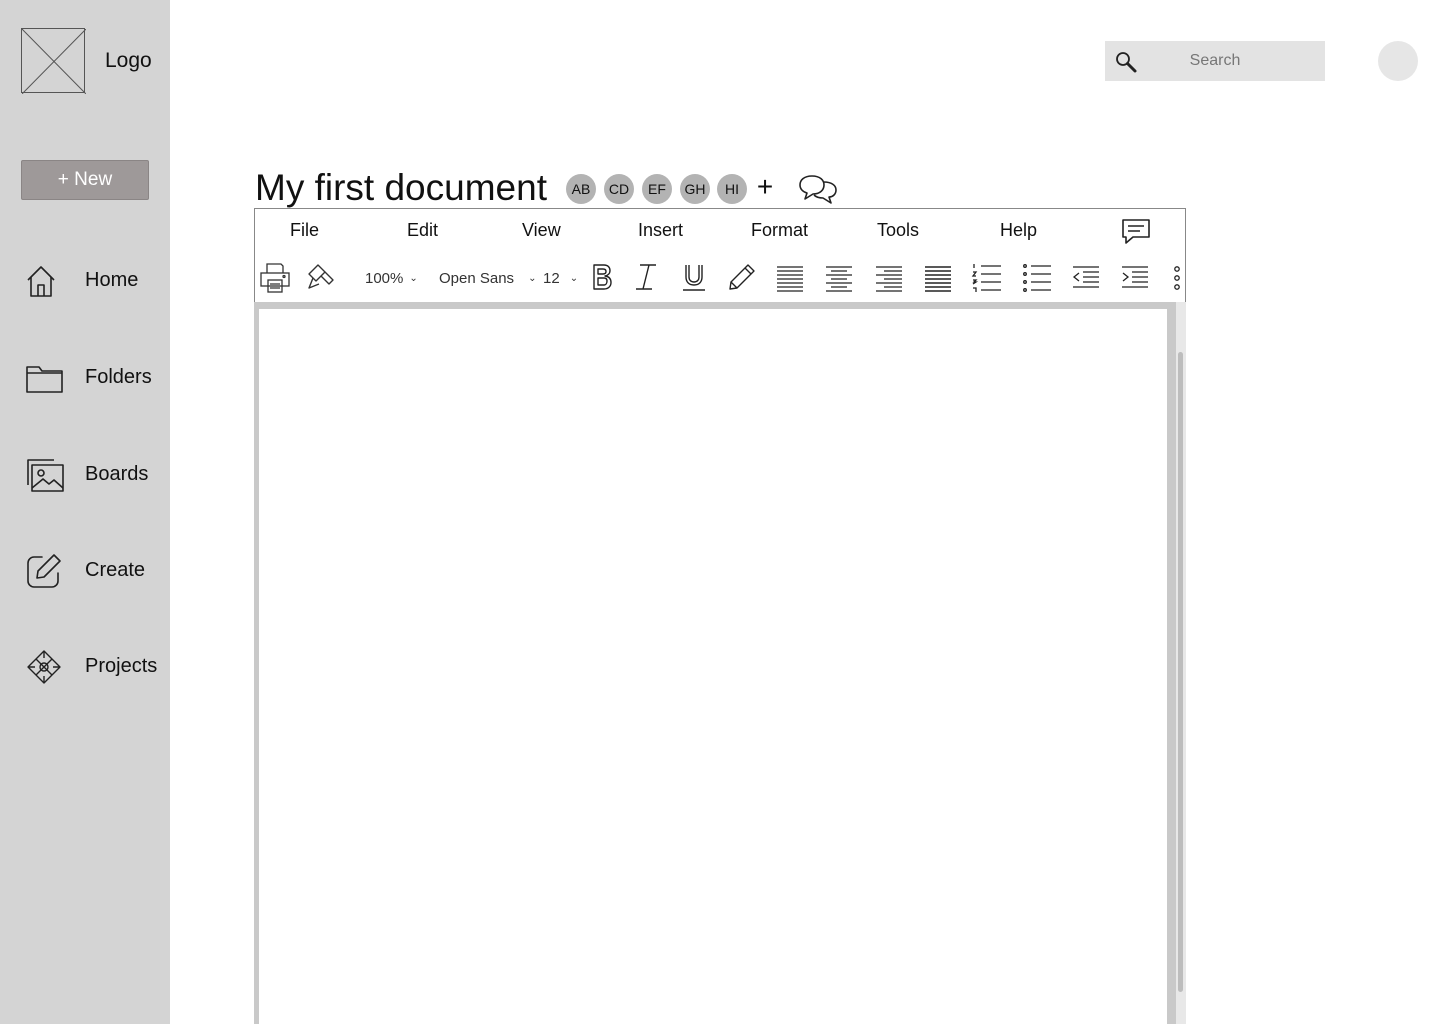  What do you see at coordinates (275, 277) in the screenshot?
I see `print-icon` at bounding box center [275, 277].